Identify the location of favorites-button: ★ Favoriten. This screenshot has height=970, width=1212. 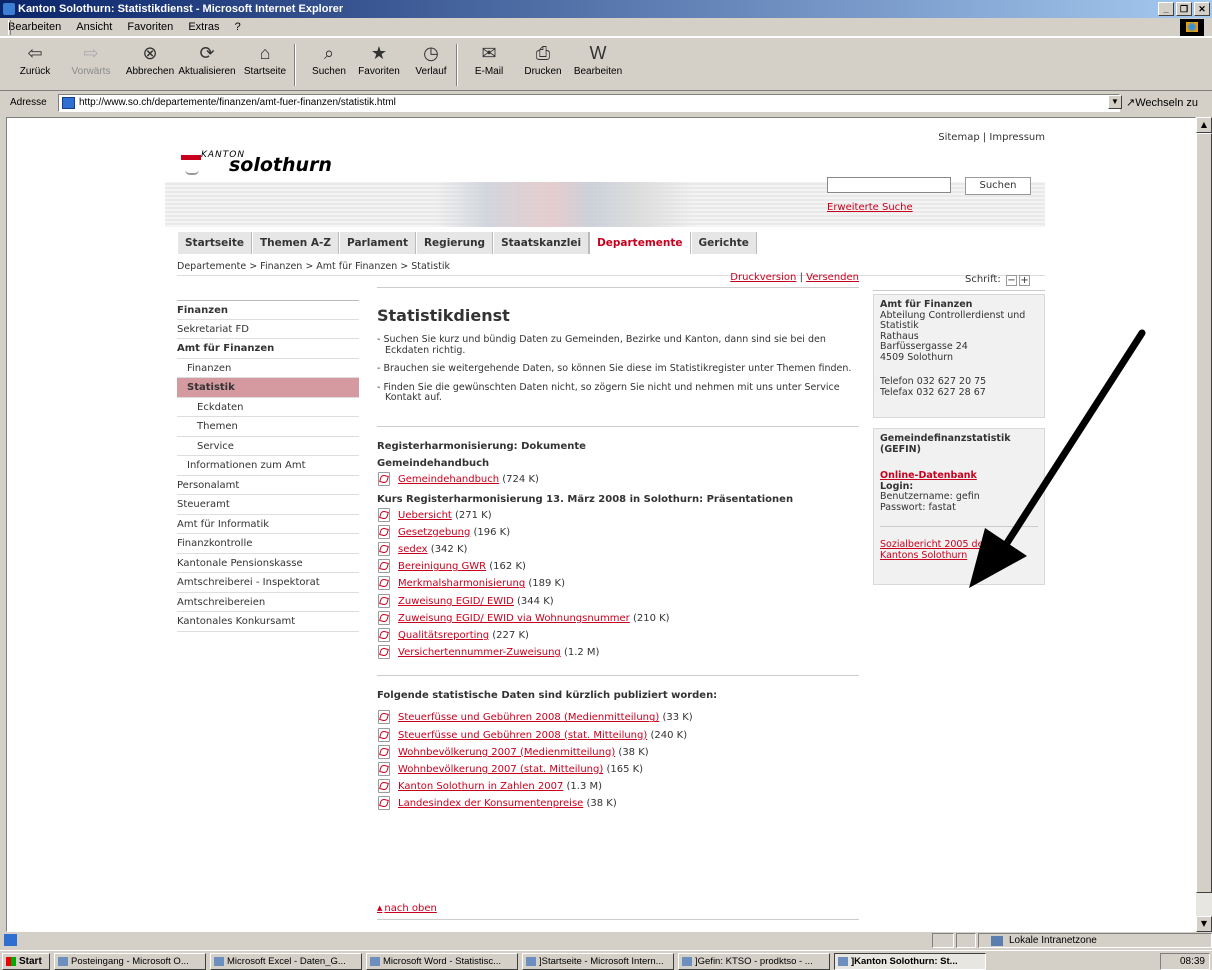
(379, 59).